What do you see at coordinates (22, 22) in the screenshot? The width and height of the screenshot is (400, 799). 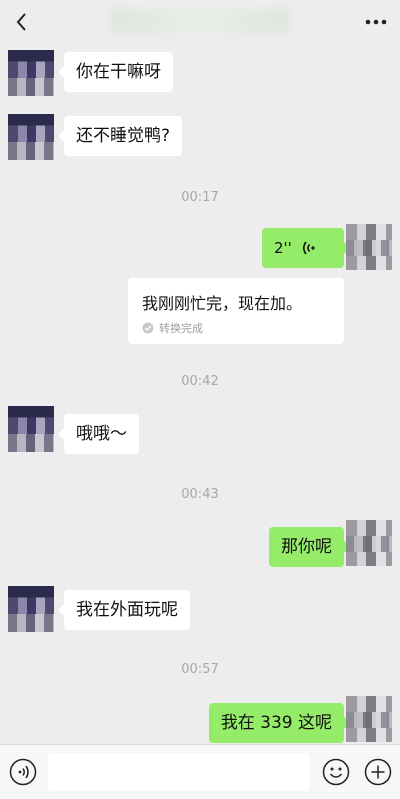 I see `chevron-left-icon` at bounding box center [22, 22].